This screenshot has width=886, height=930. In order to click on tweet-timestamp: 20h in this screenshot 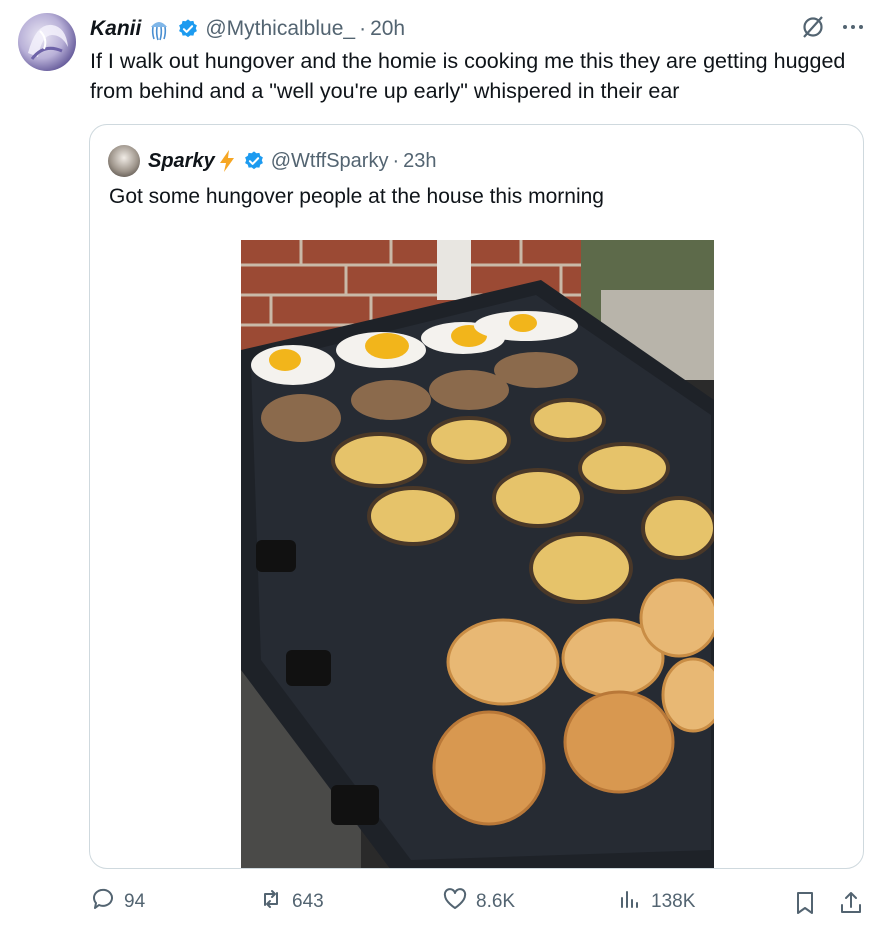, I will do `click(387, 29)`.